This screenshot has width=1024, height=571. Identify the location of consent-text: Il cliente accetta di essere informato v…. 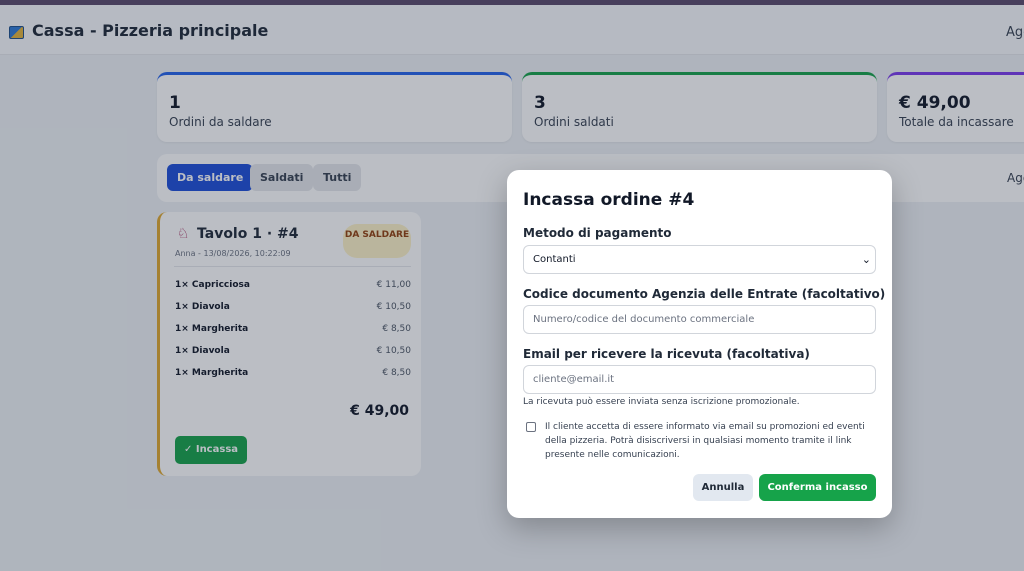
(705, 441).